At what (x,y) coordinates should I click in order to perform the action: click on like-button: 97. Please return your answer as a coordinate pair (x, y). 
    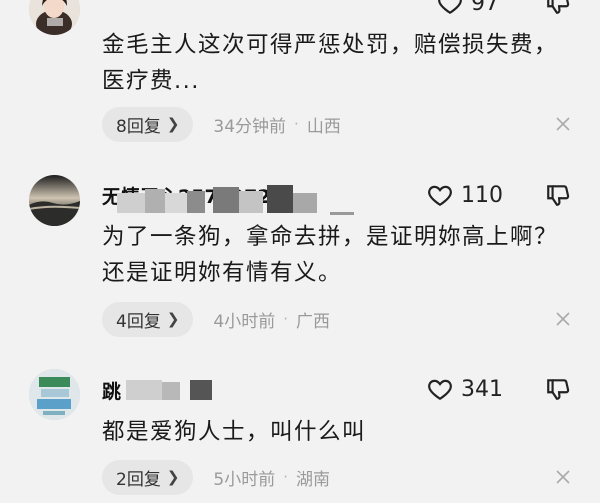
    Looking at the image, I should click on (468, 8).